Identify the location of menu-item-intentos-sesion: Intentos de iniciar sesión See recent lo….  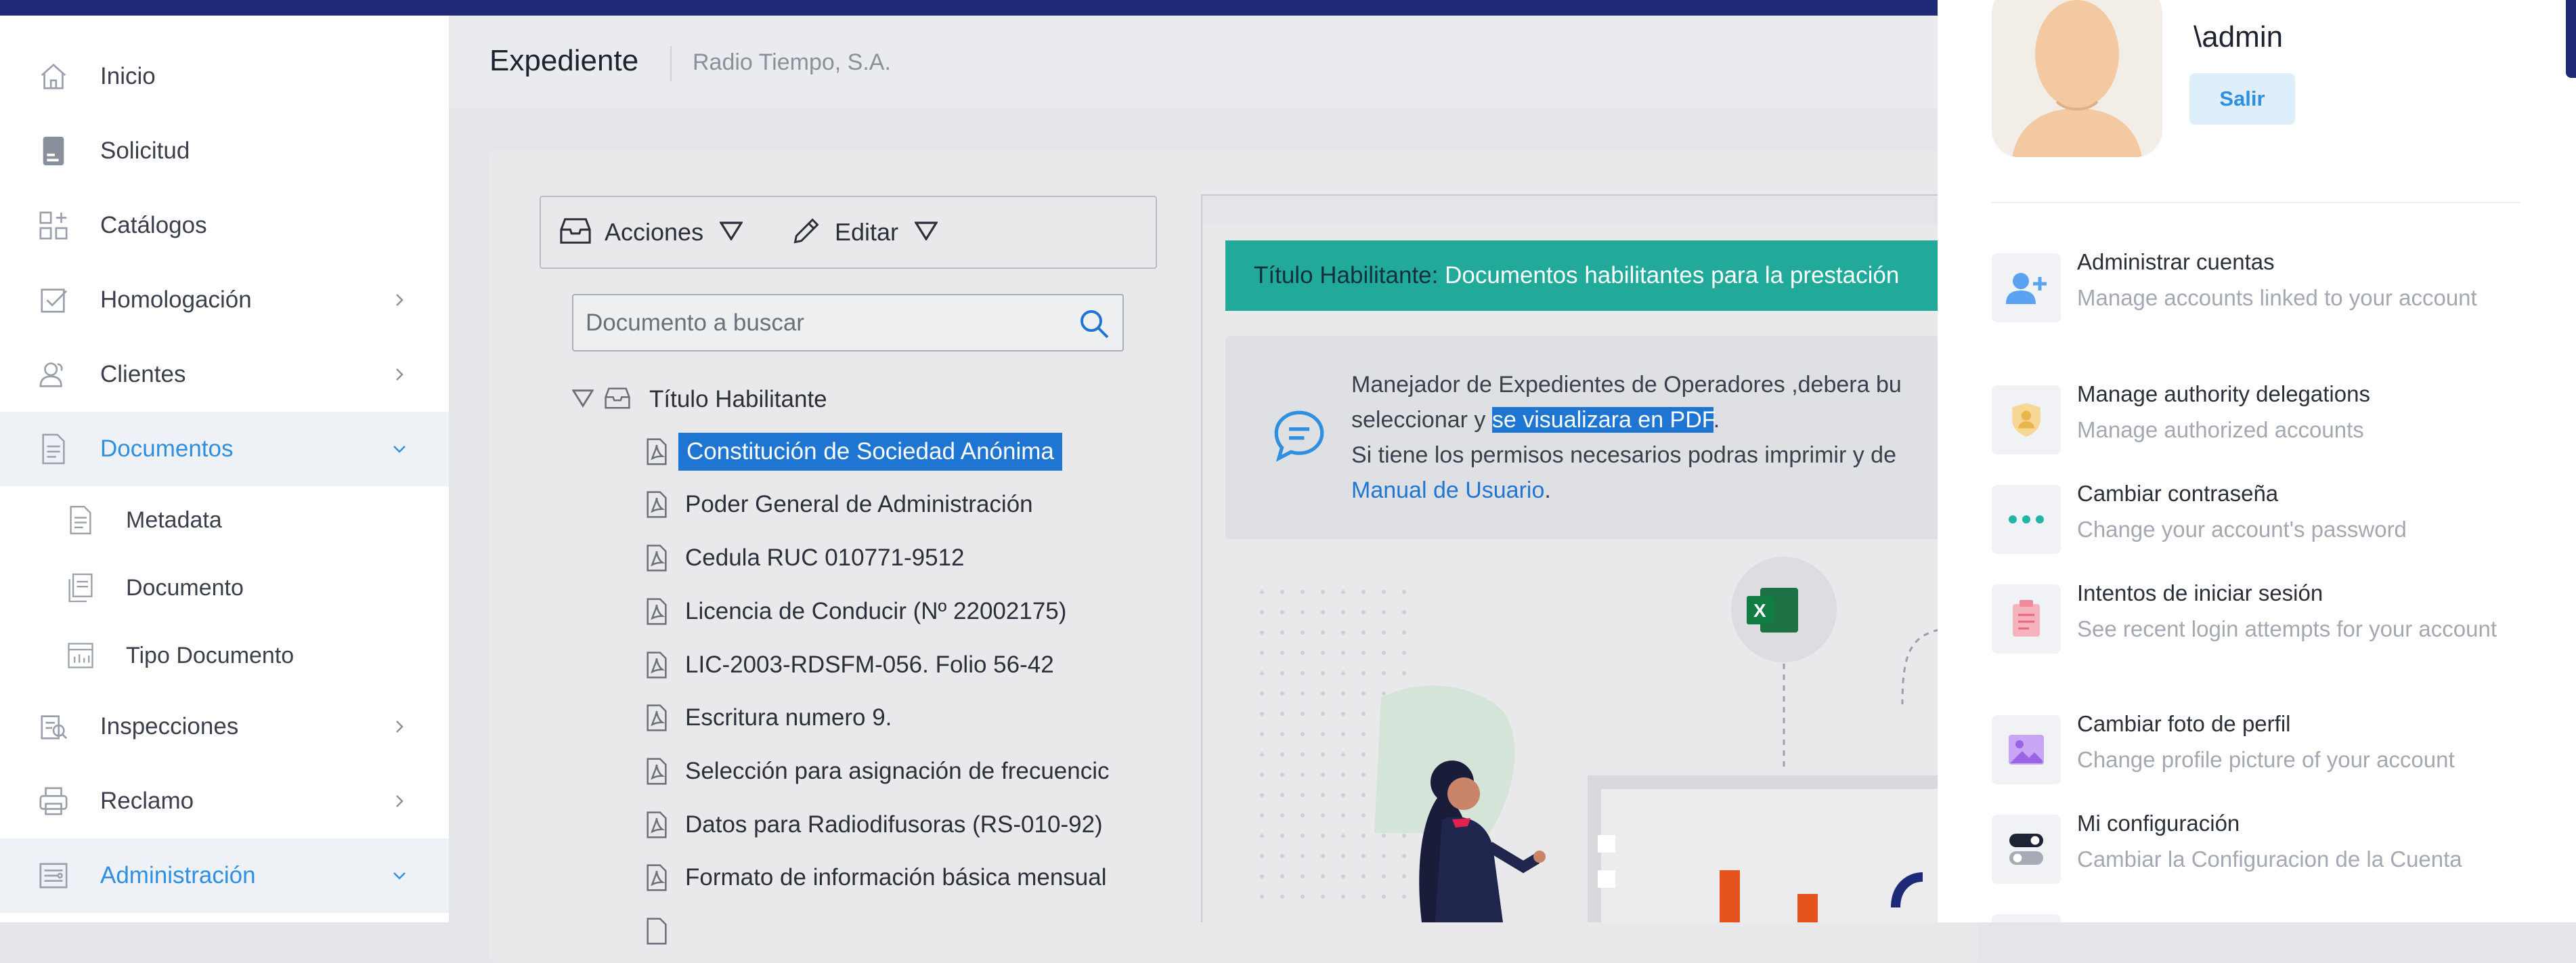
(2269, 624).